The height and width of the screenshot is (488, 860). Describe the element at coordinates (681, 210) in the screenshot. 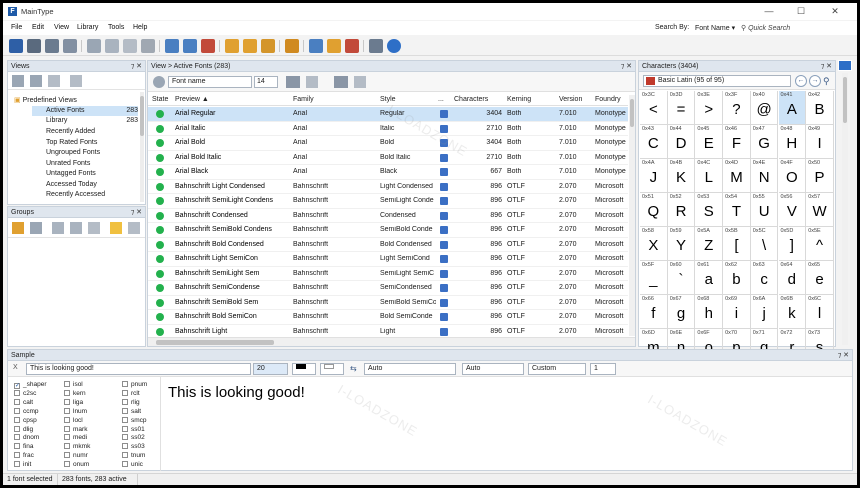

I see `character-cell: 0x52 R` at that location.